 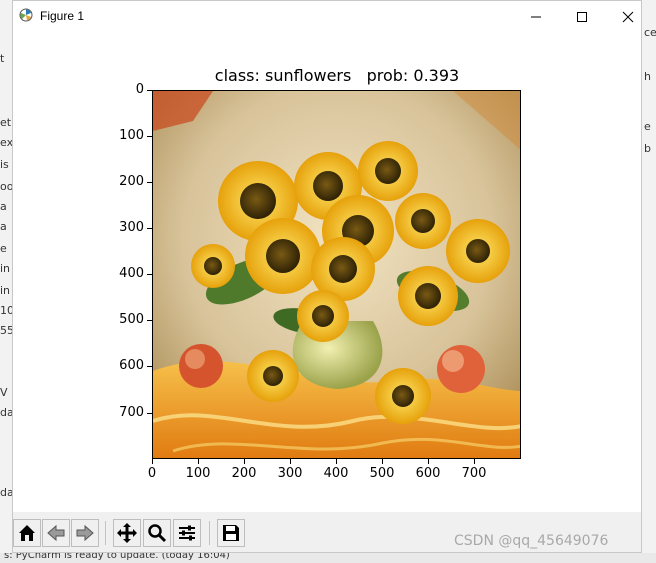 What do you see at coordinates (4, 392) in the screenshot?
I see `bg-fragment: V` at bounding box center [4, 392].